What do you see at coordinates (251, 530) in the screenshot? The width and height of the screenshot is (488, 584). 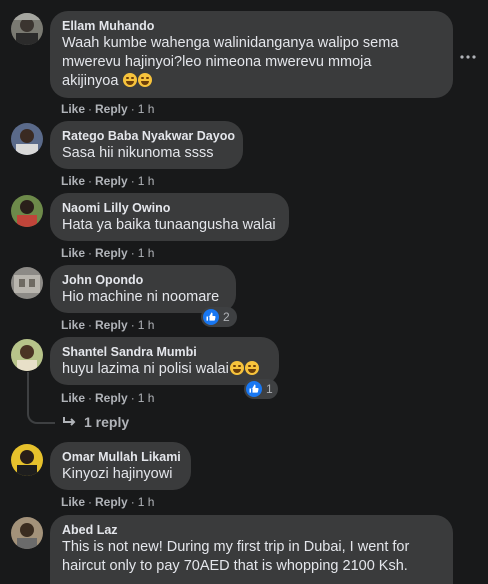 I see `comment-author: Abed Laz` at bounding box center [251, 530].